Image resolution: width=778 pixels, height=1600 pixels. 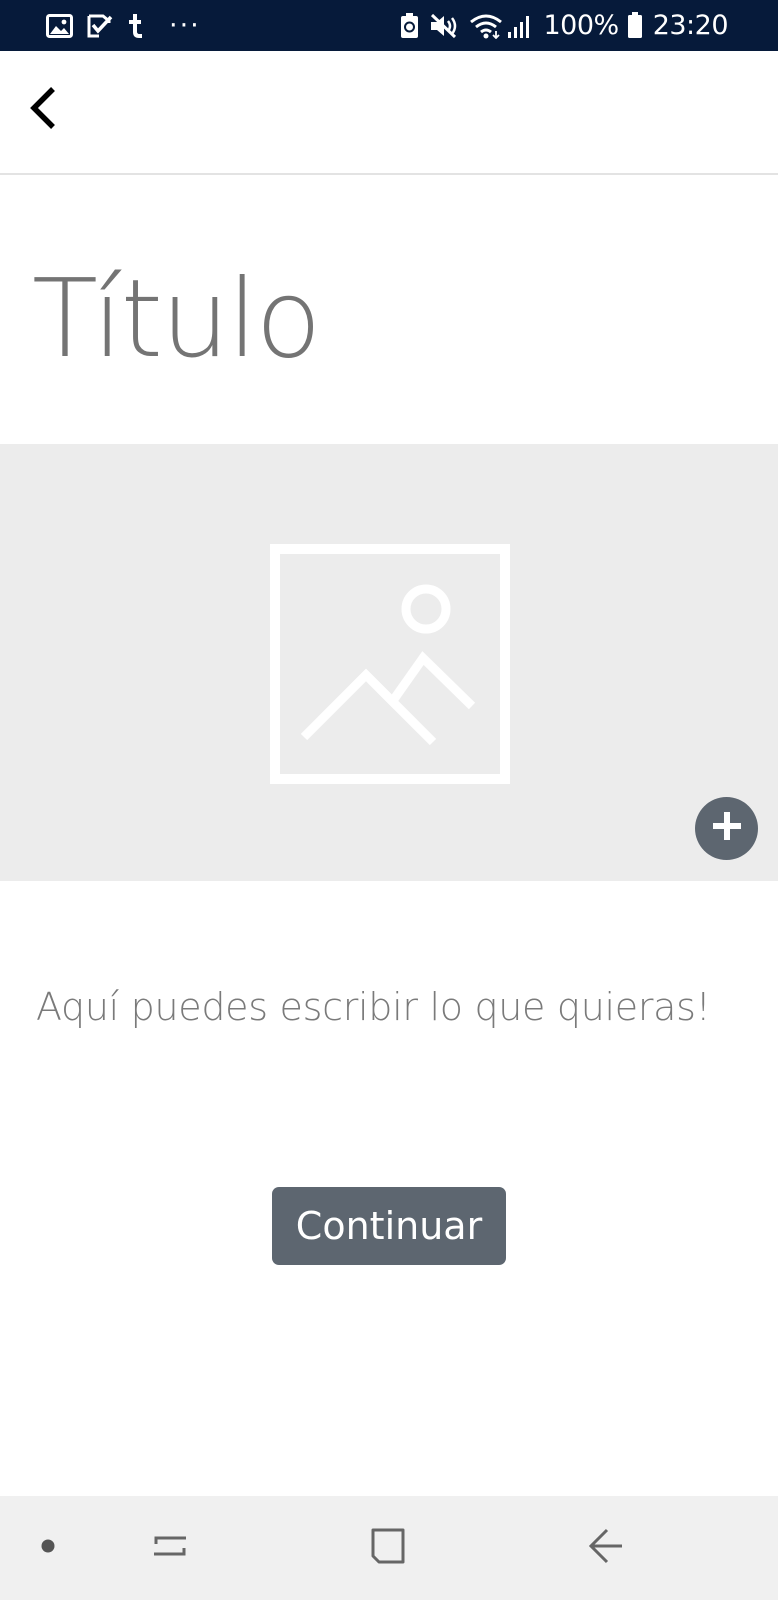 What do you see at coordinates (486, 26) in the screenshot?
I see `wifi-icon` at bounding box center [486, 26].